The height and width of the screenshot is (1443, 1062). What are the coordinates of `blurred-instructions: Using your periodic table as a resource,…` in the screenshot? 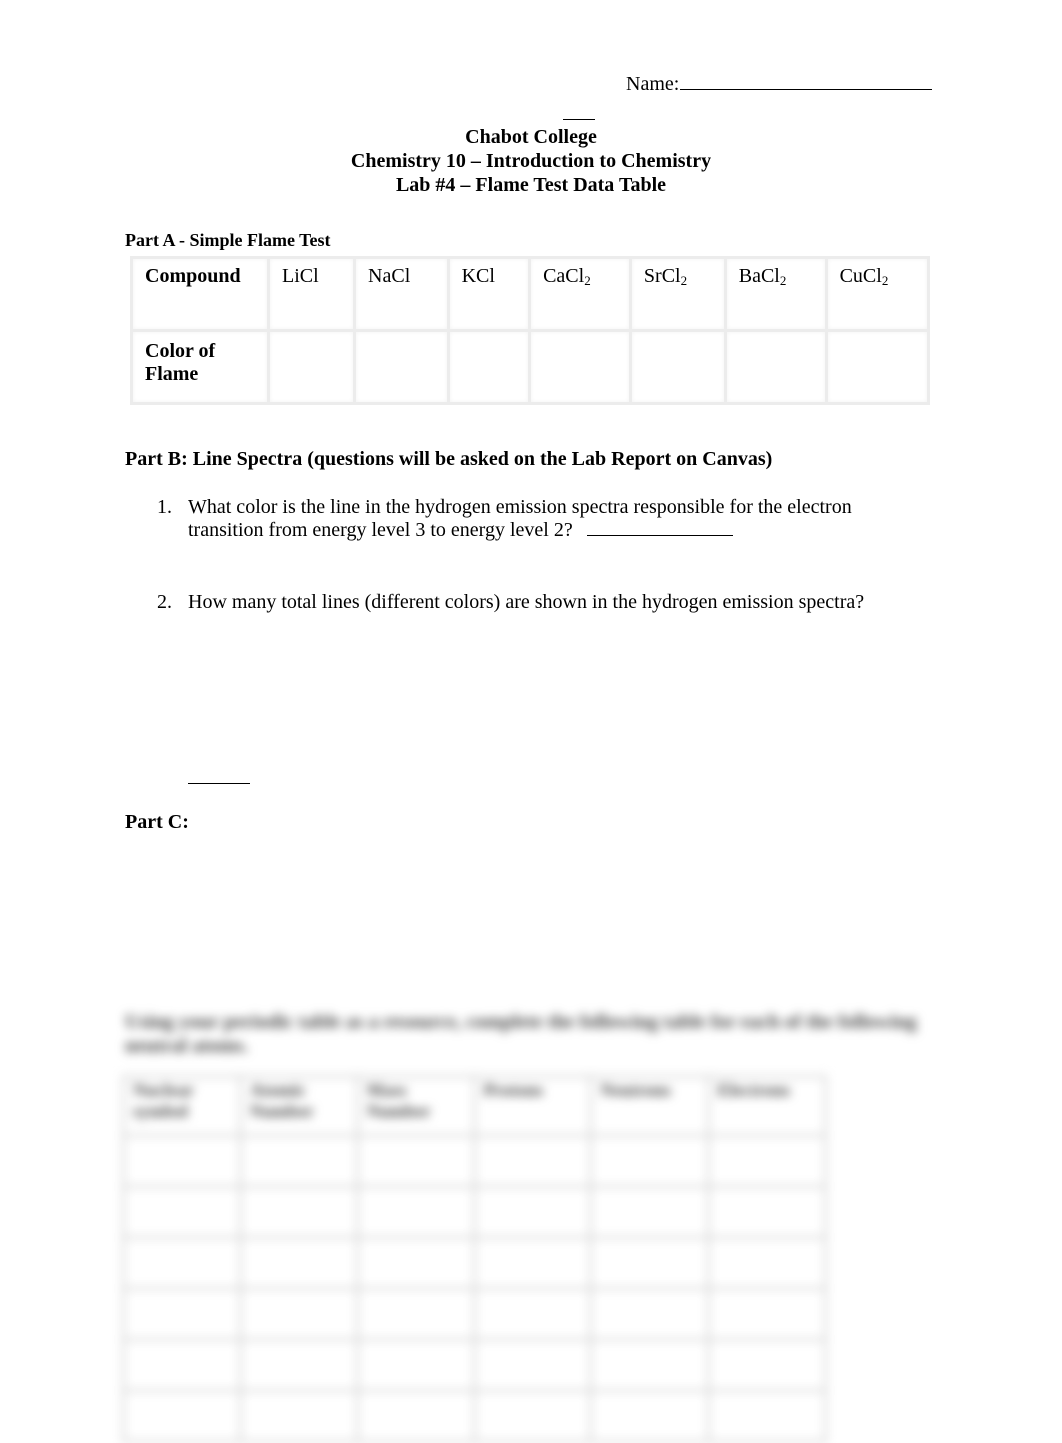 It's located at (521, 1034).